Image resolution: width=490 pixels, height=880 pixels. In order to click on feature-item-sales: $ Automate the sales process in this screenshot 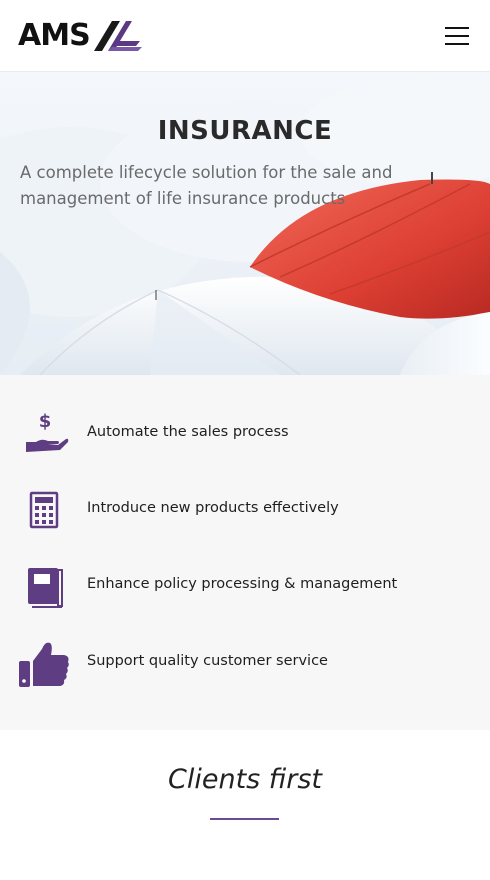, I will do `click(245, 434)`.